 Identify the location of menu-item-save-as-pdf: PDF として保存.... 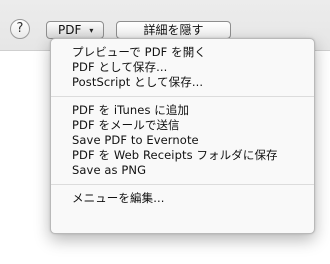
(182, 67).